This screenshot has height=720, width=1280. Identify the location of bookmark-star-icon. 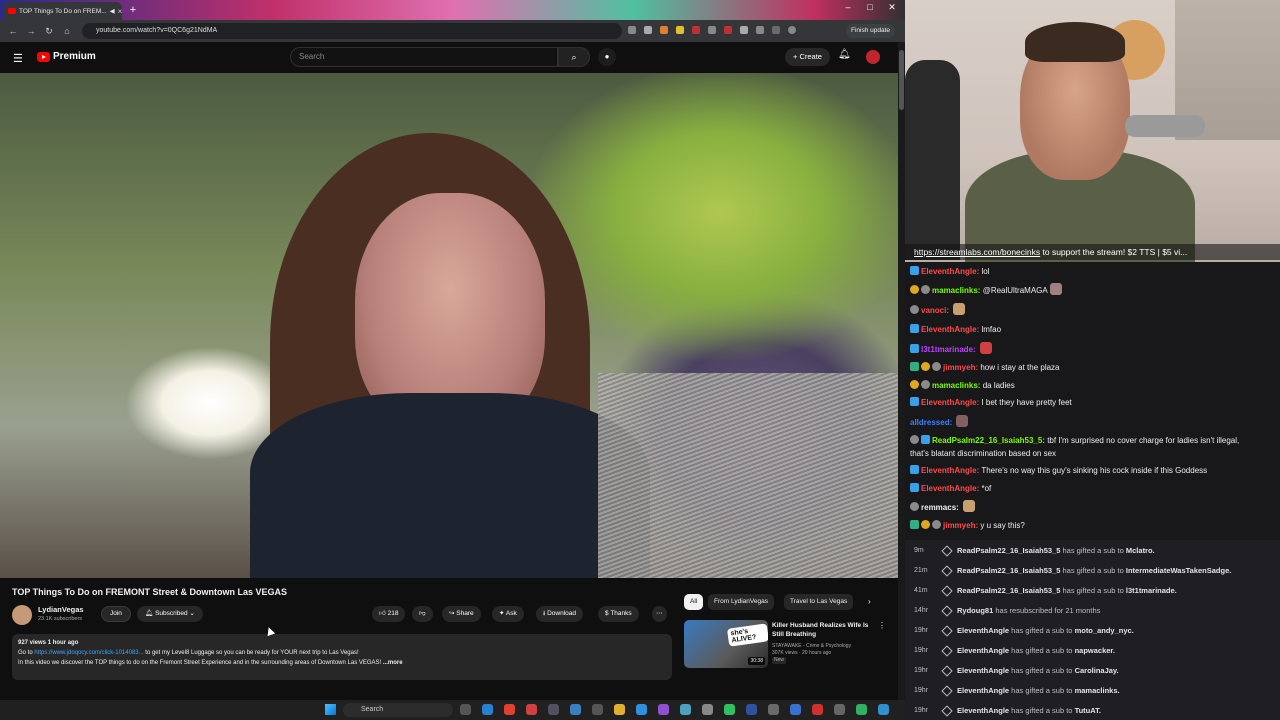
(648, 30).